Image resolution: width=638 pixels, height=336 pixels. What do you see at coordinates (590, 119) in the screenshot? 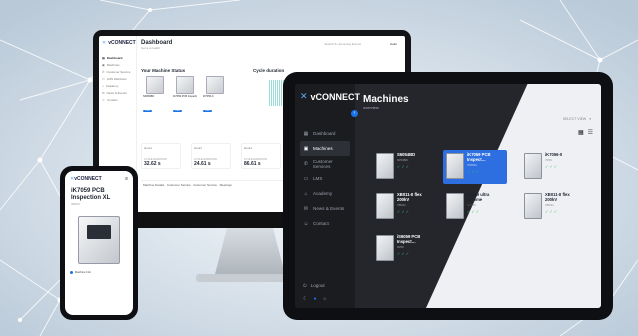
I see `chevron-down-icon: ▾` at bounding box center [590, 119].